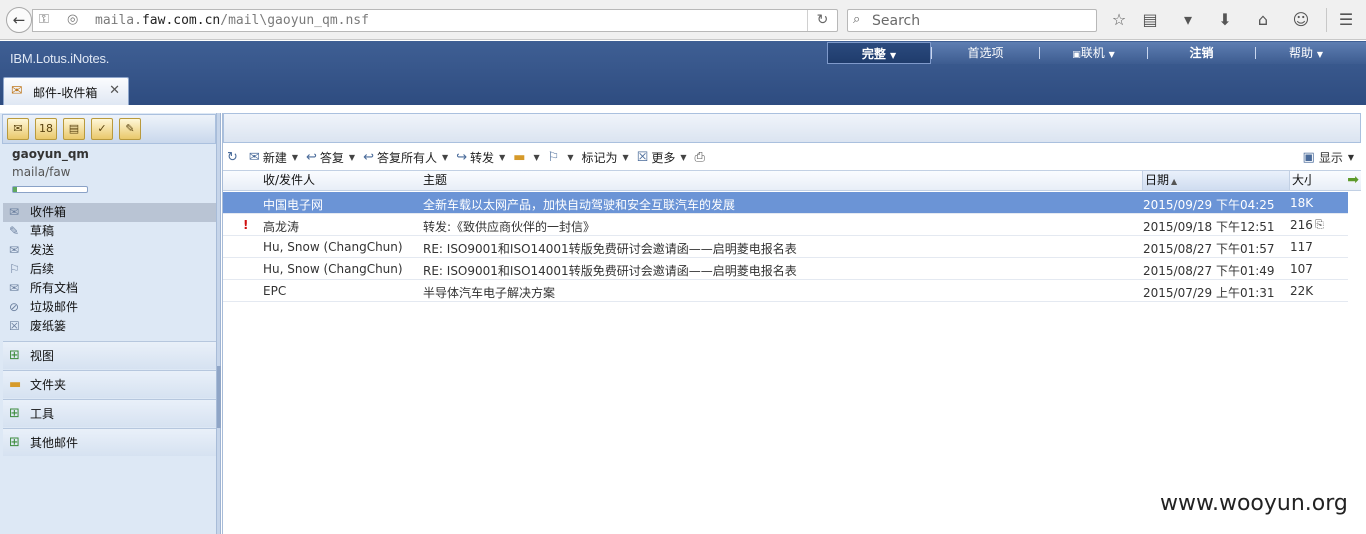 Image resolution: width=1366 pixels, height=534 pixels. Describe the element at coordinates (792, 128) in the screenshot. I see `view-header` at that location.